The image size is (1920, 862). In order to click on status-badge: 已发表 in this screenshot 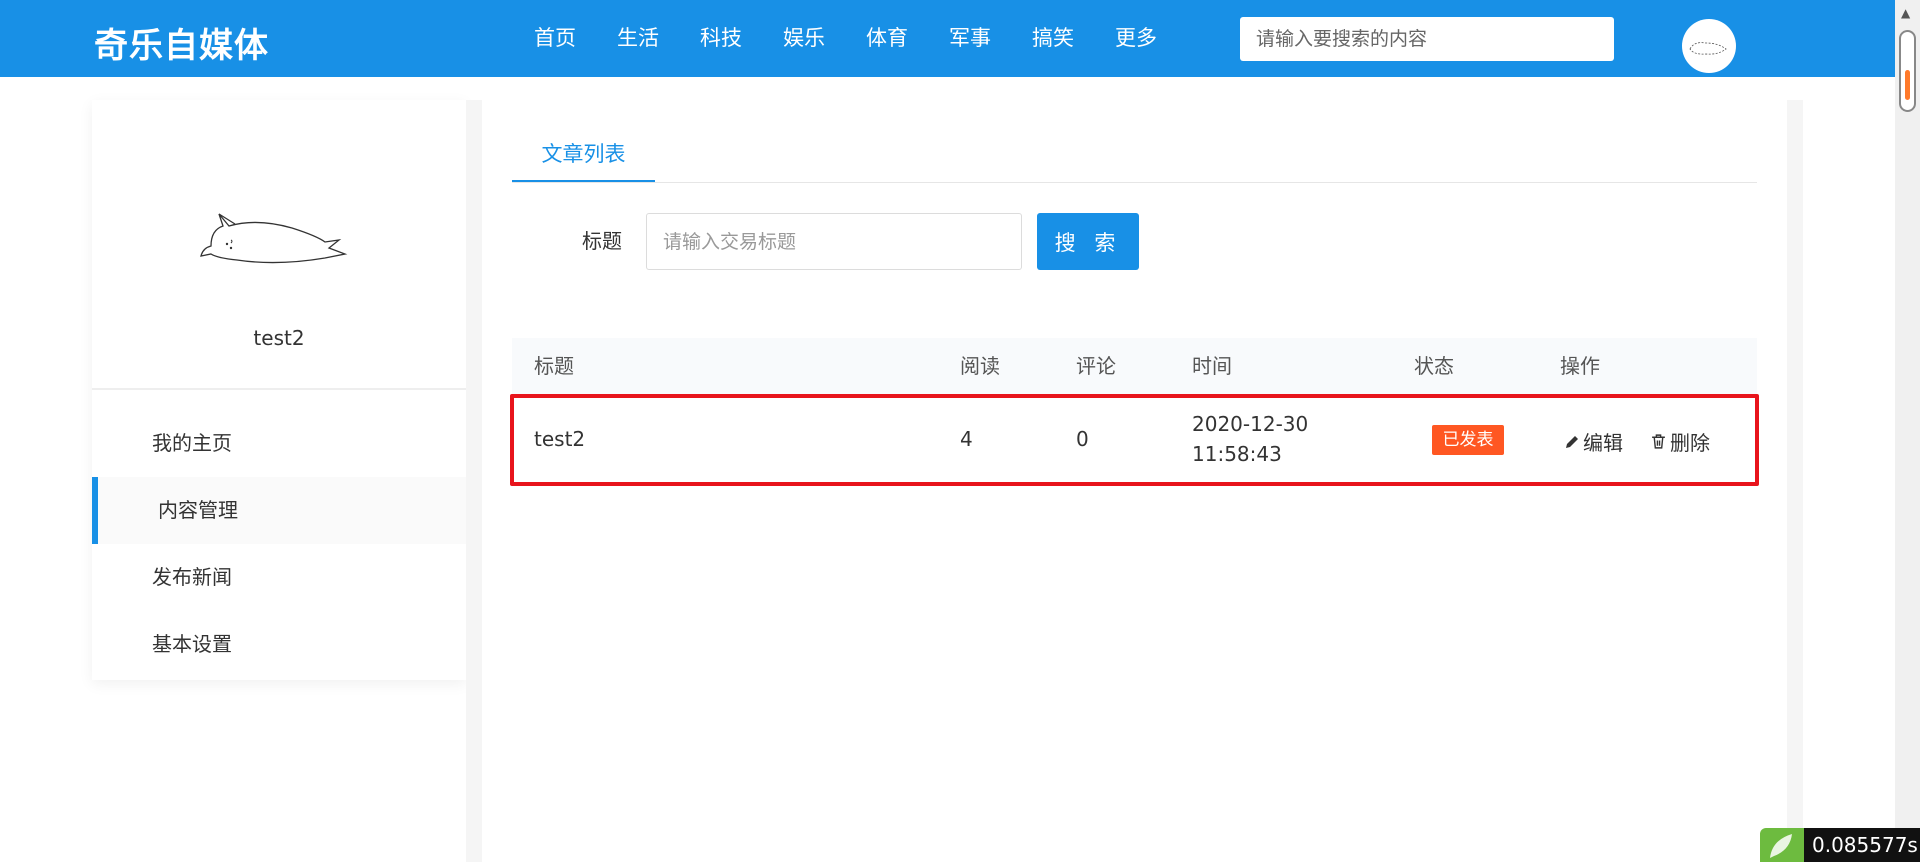, I will do `click(1468, 440)`.